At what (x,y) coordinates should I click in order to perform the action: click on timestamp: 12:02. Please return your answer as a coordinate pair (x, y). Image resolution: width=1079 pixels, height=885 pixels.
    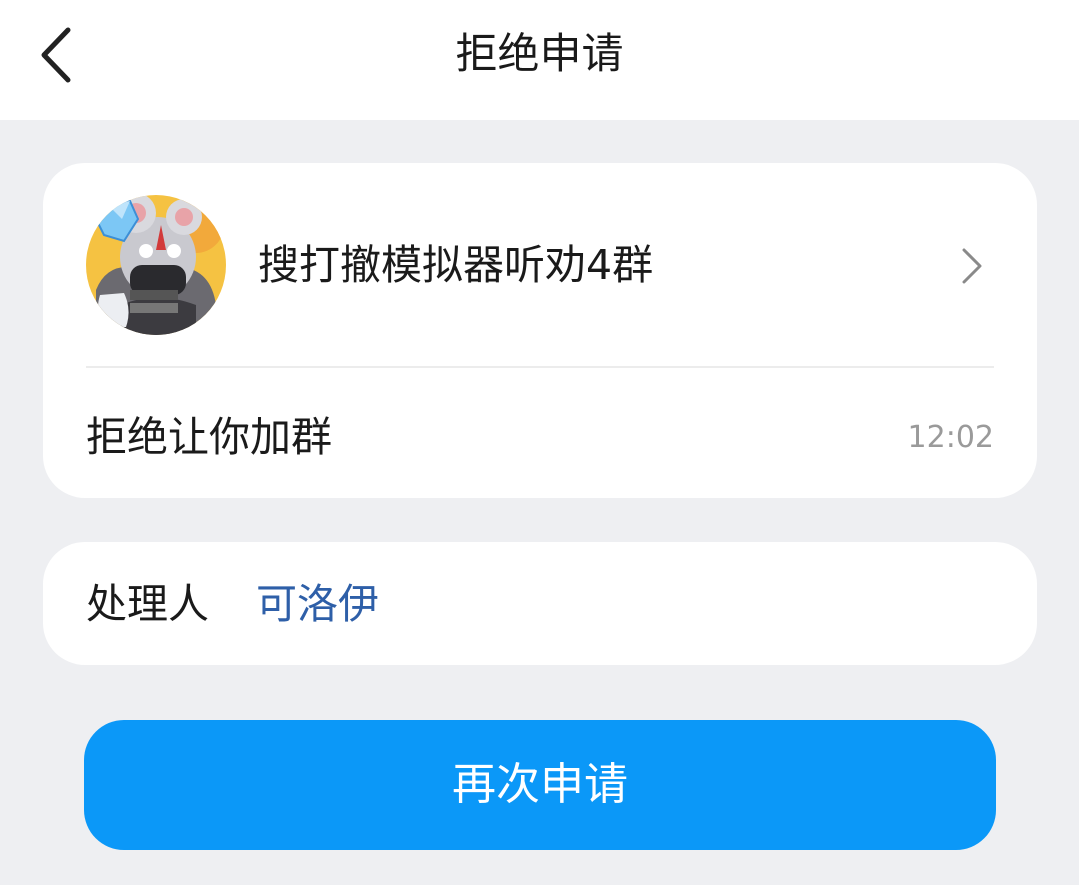
    Looking at the image, I should click on (950, 437).